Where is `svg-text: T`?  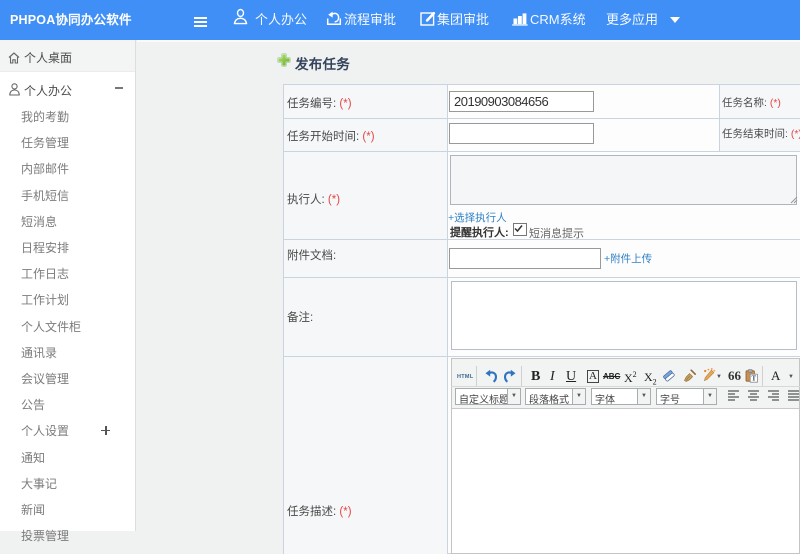 svg-text: T is located at coordinates (753, 378).